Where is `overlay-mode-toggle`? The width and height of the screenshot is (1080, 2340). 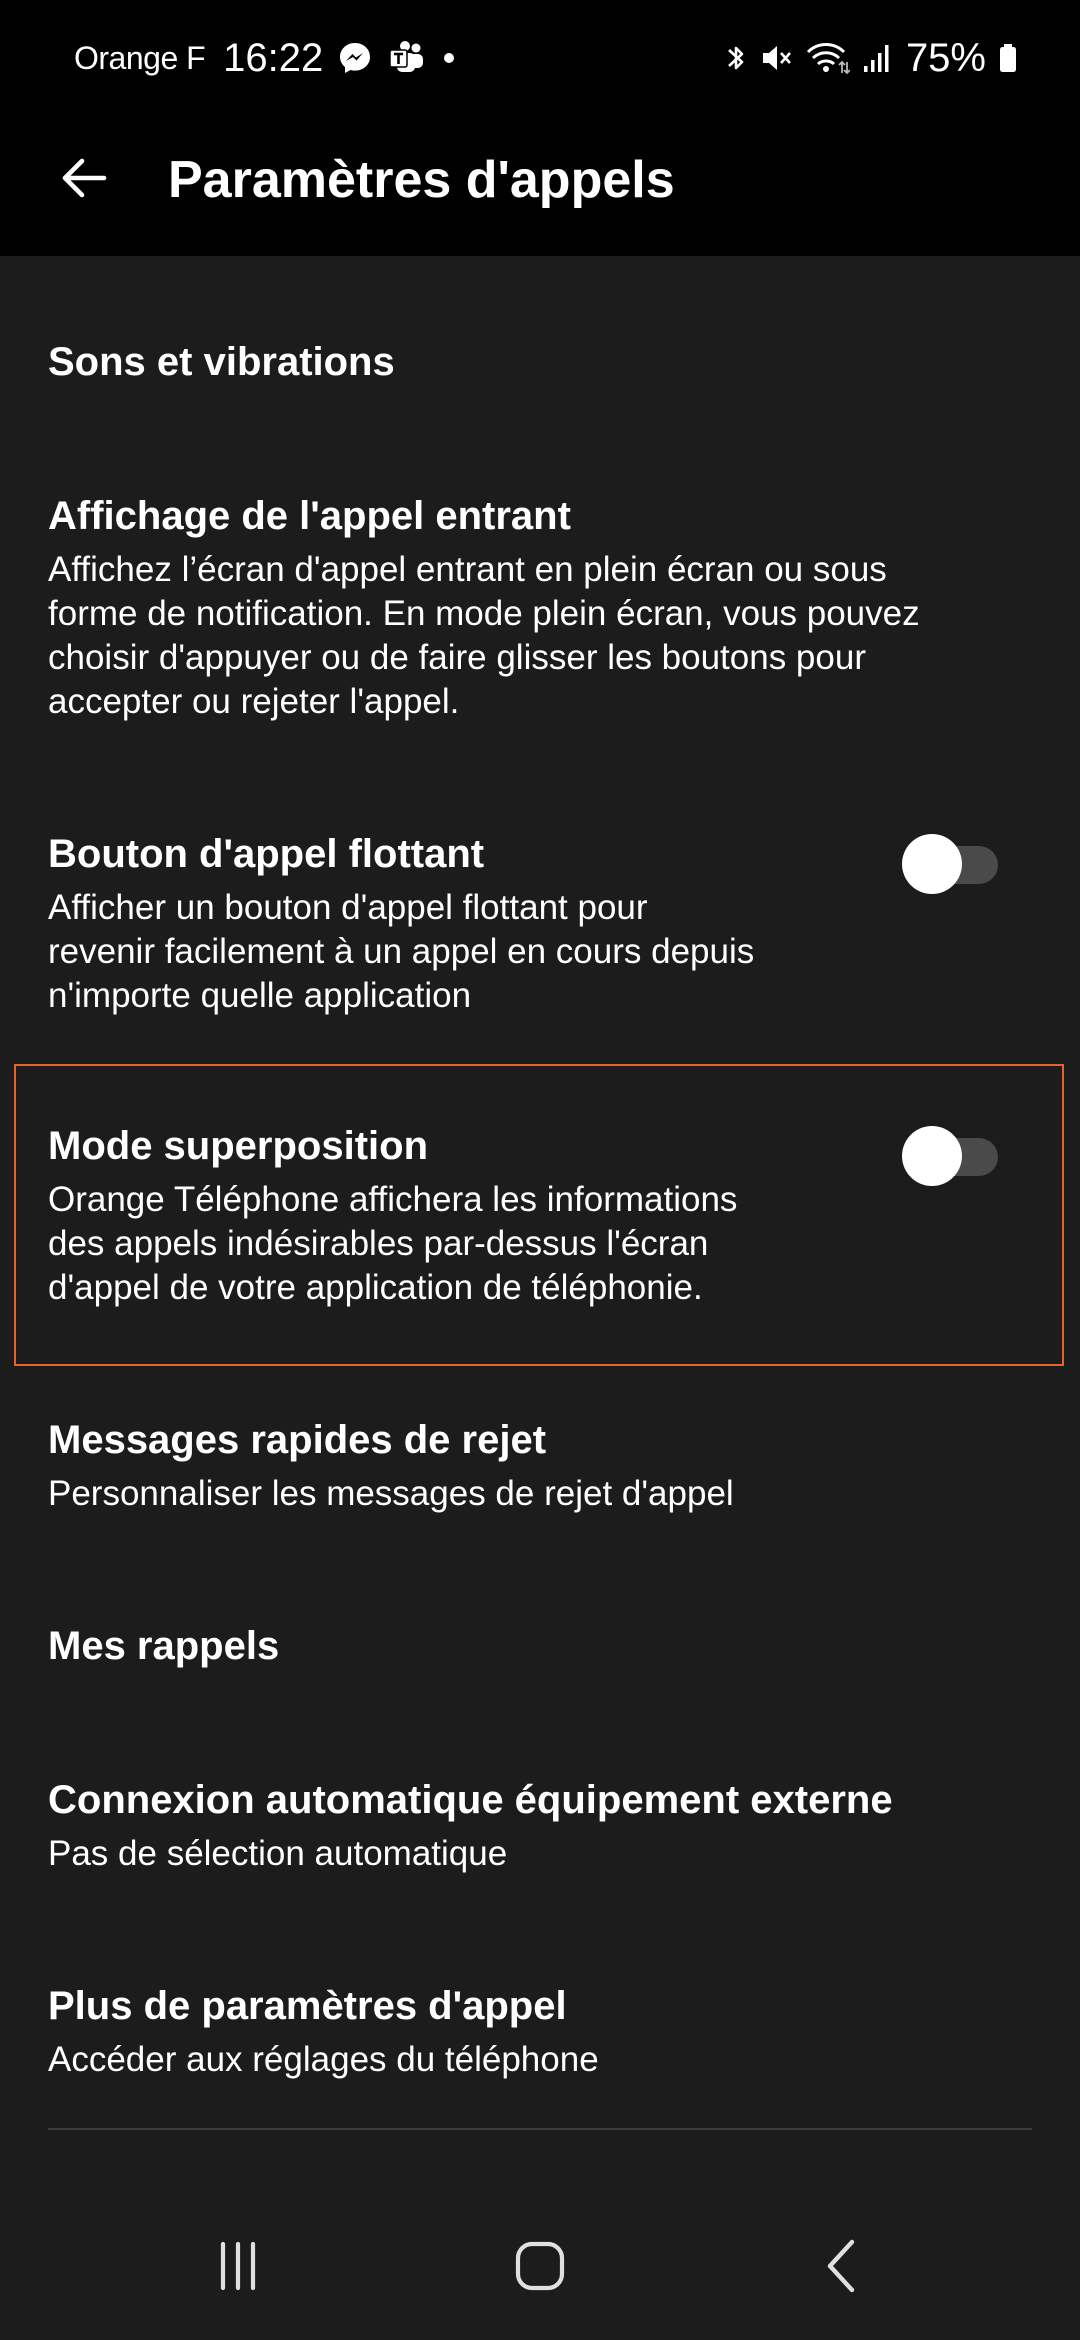
overlay-mode-toggle is located at coordinates (950, 1156).